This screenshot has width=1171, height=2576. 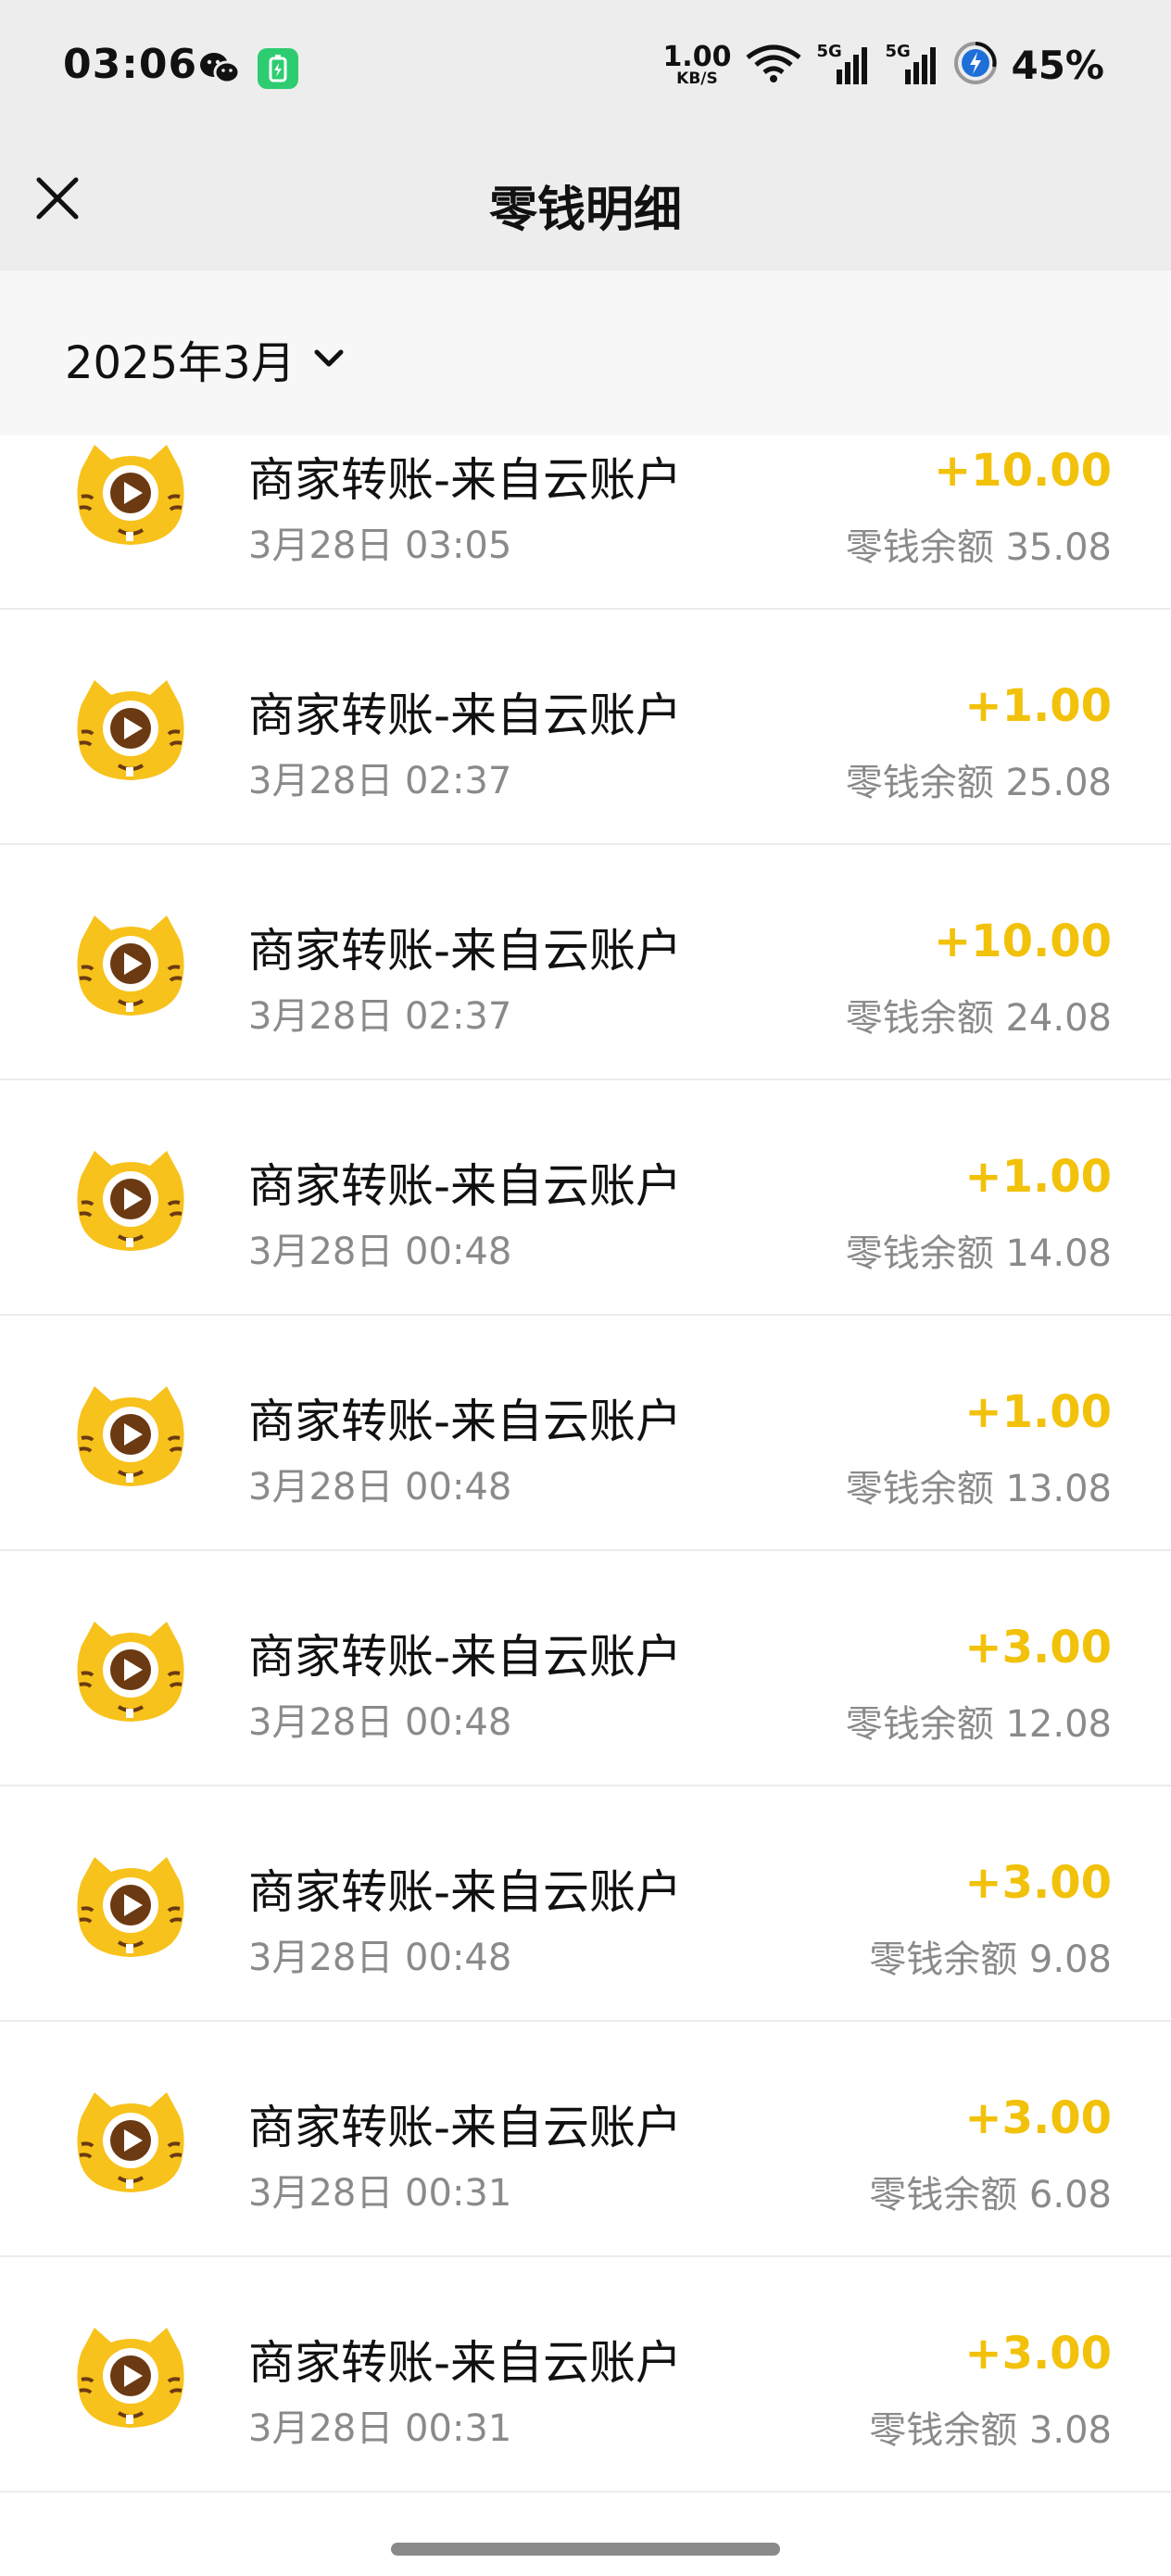 What do you see at coordinates (697, 78) in the screenshot?
I see `network-speed-unit: KB/S` at bounding box center [697, 78].